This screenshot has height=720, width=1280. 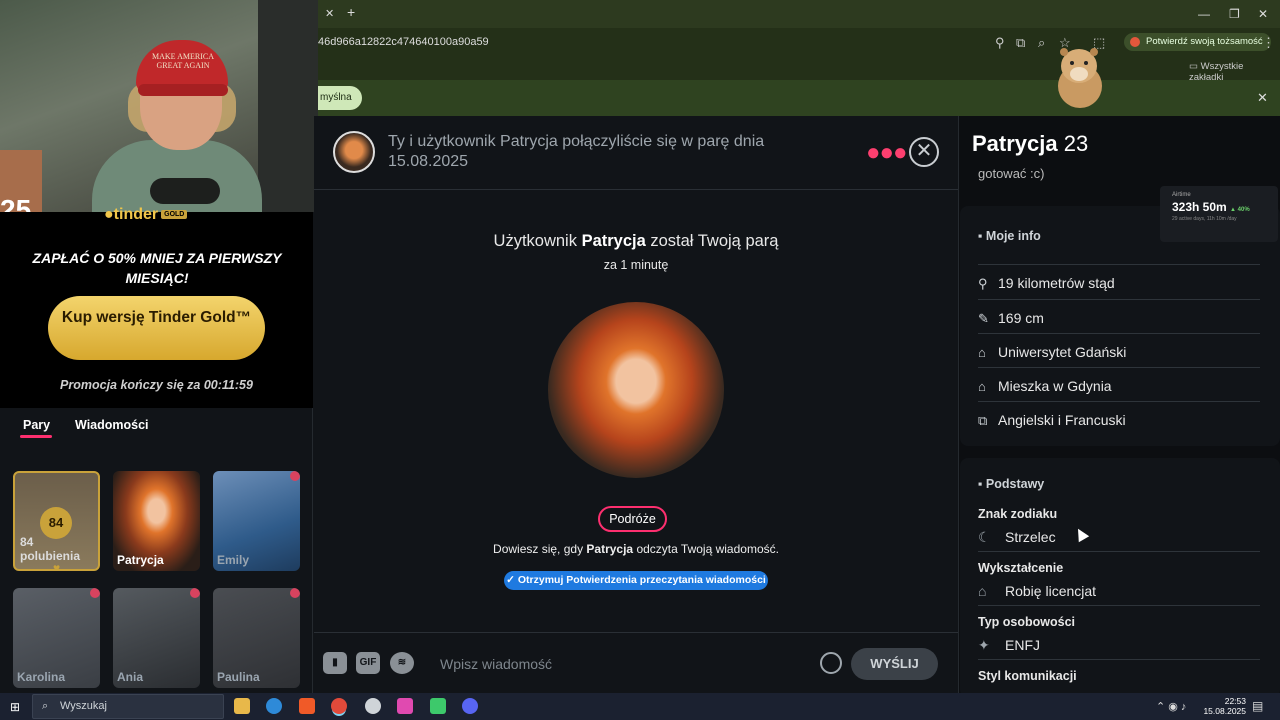 I want to click on personality-label: Typ osobowości, so click(x=1026, y=622).